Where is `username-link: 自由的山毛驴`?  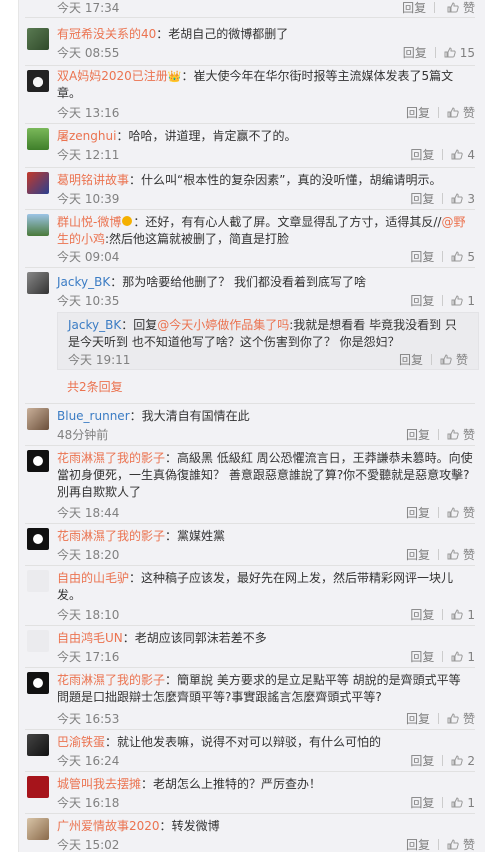 username-link: 自由的山毛驴 is located at coordinates (93, 578).